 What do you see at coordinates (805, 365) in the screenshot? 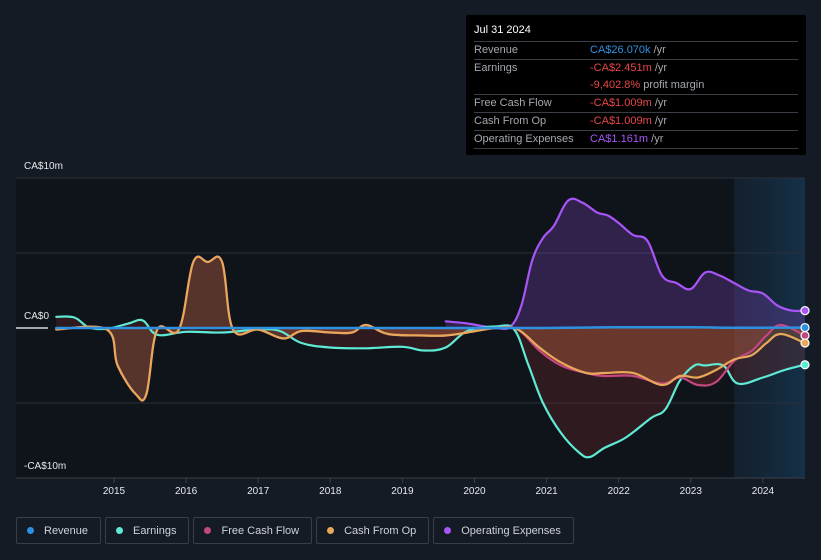
I see `endpoint-earnings` at bounding box center [805, 365].